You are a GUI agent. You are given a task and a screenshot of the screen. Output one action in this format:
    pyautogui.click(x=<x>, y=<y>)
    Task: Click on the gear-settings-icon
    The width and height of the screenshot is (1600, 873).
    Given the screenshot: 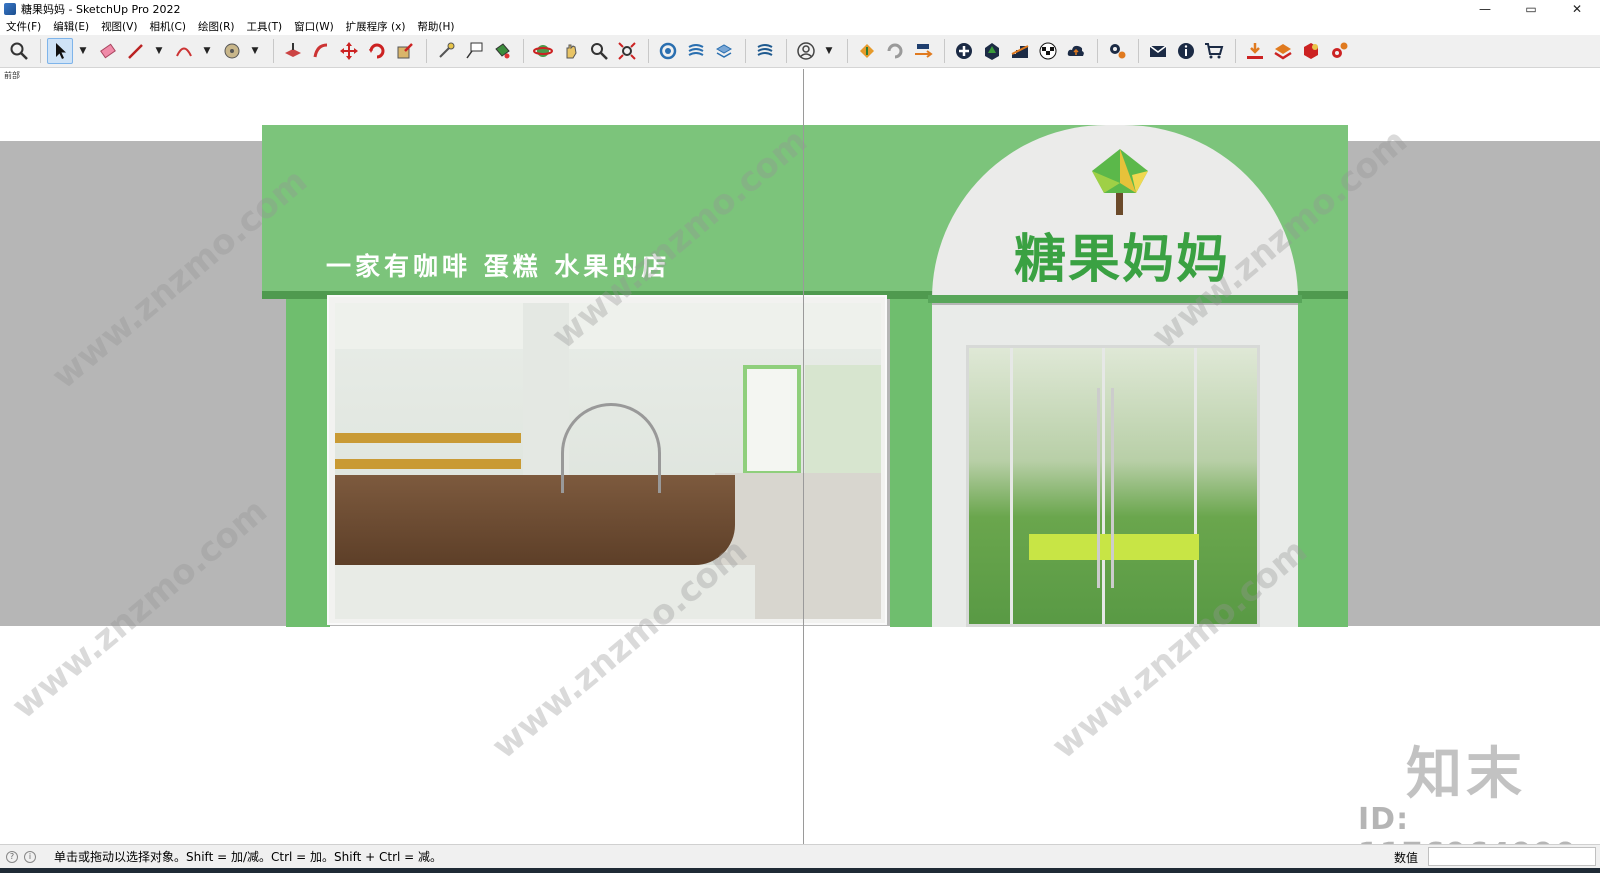 What is the action you would take?
    pyautogui.click(x=1339, y=51)
    